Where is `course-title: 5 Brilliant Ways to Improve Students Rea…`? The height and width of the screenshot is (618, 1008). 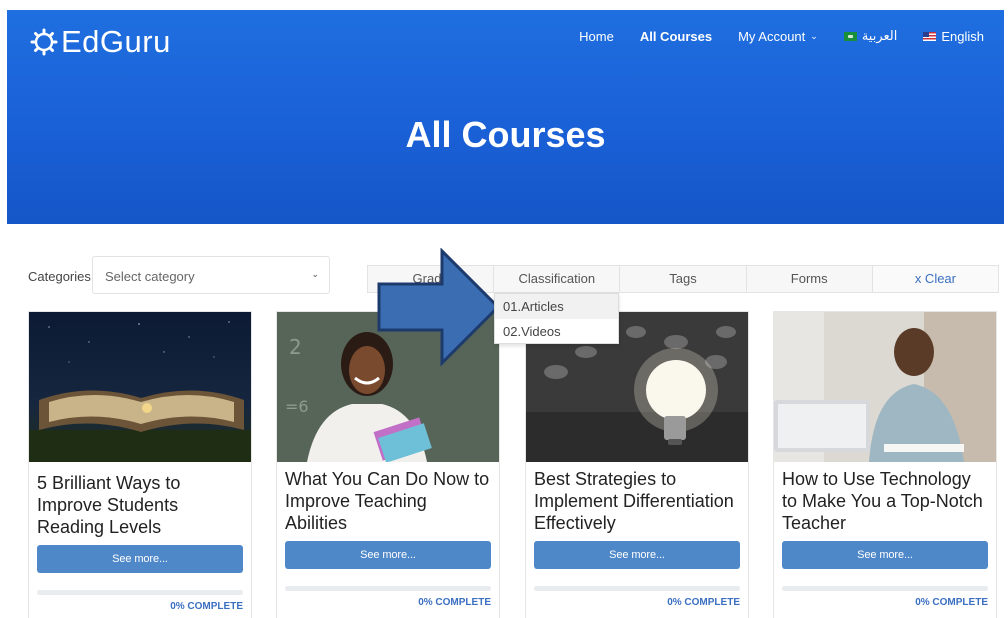
course-title: 5 Brilliant Ways to Improve Students Rea… is located at coordinates (140, 503).